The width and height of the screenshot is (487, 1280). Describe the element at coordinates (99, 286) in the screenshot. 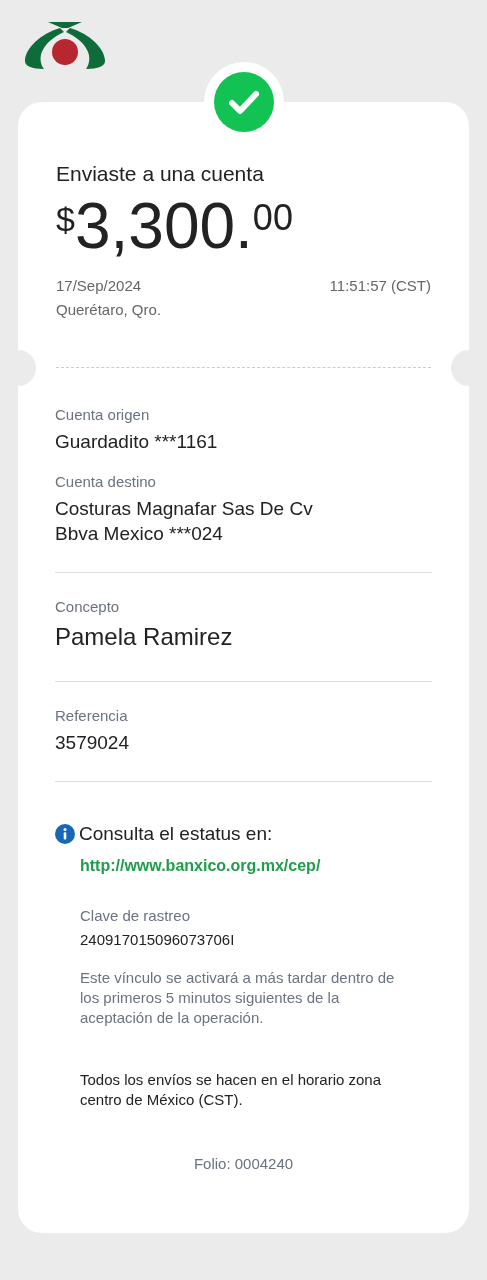

I see `date-text: 17/Sep/2024` at that location.